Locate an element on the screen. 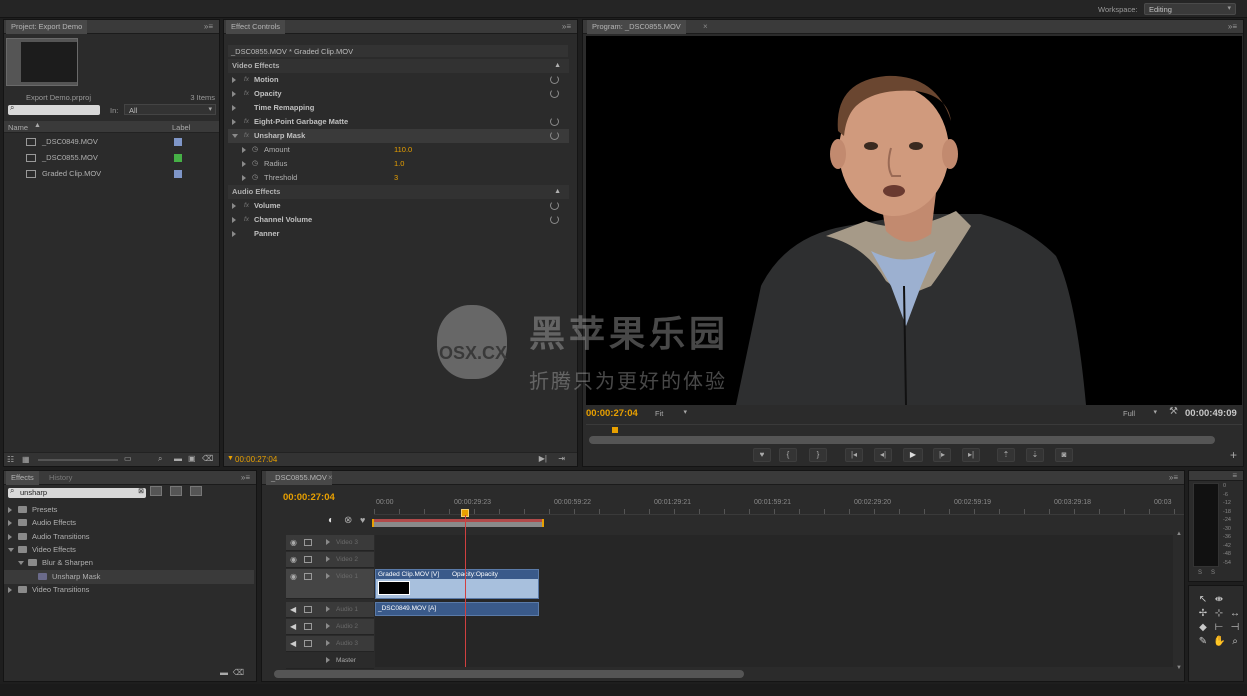 The width and height of the screenshot is (1247, 696). effect-param-row: ◷ Amount 110.0 is located at coordinates (398, 150).